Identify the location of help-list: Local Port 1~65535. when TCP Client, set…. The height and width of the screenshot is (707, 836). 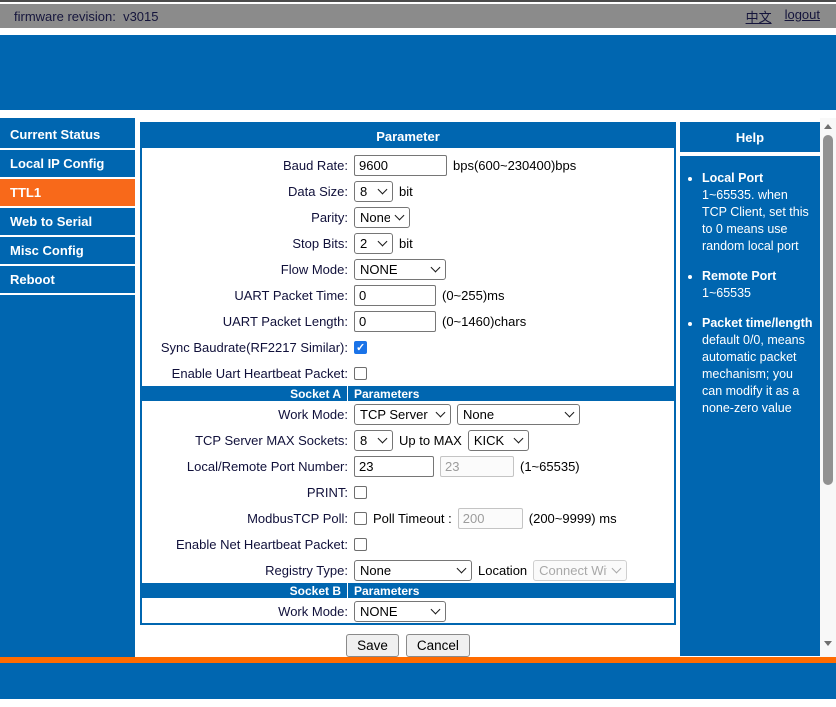
(758, 293).